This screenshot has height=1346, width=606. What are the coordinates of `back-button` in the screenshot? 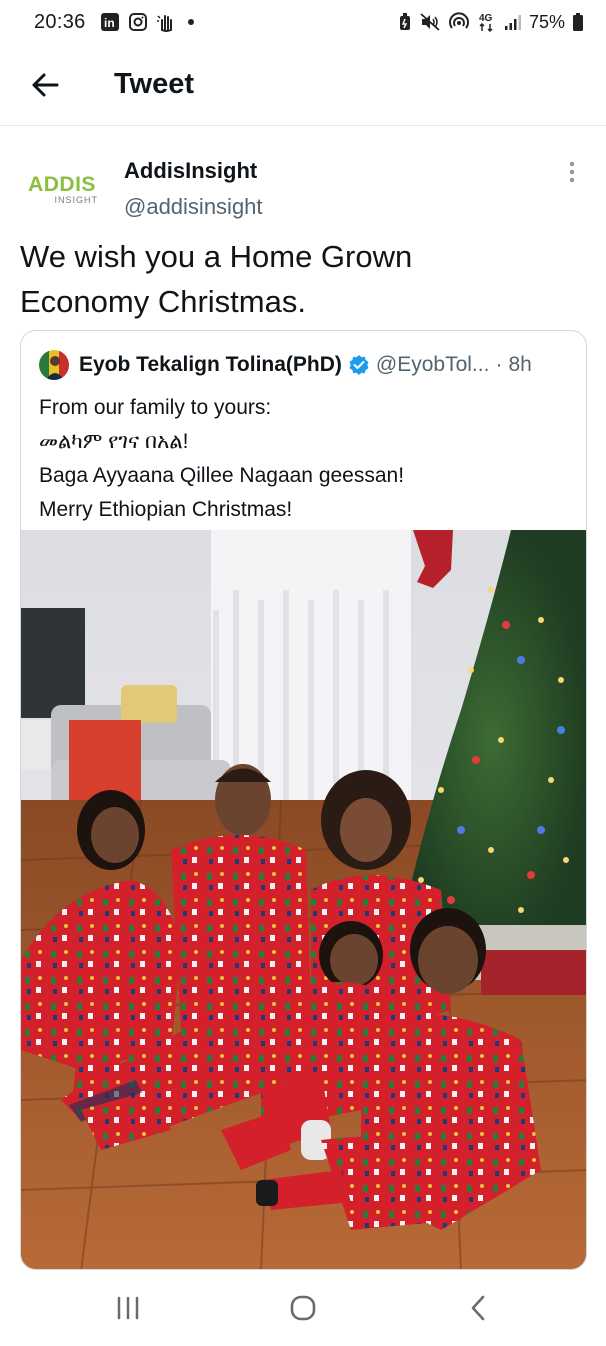 It's located at (45, 85).